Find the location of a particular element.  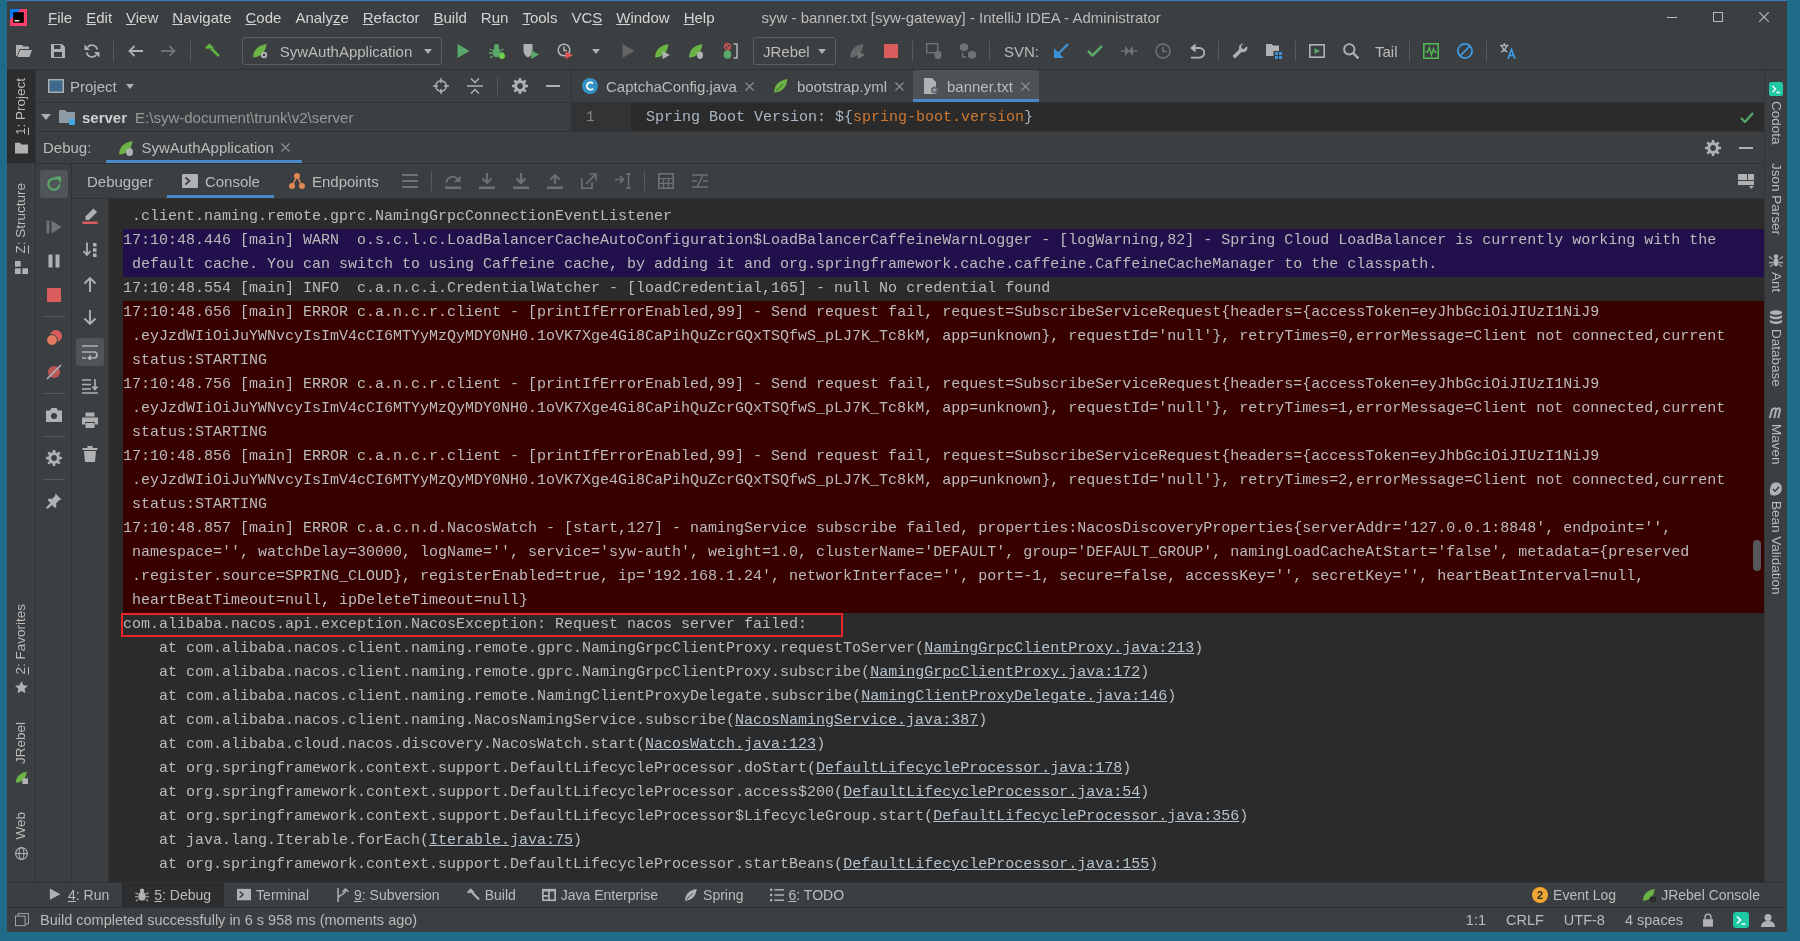

tool-window-button: Database is located at coordinates (1776, 348).